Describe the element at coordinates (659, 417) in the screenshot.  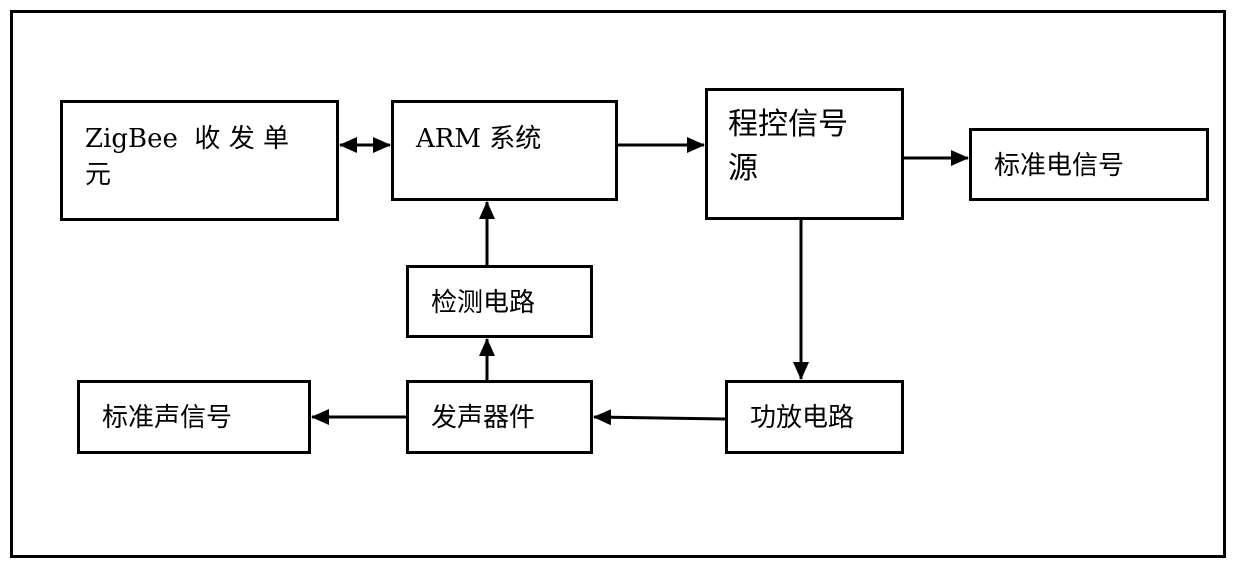
I see `arrow-amplifier-to-speaker` at that location.